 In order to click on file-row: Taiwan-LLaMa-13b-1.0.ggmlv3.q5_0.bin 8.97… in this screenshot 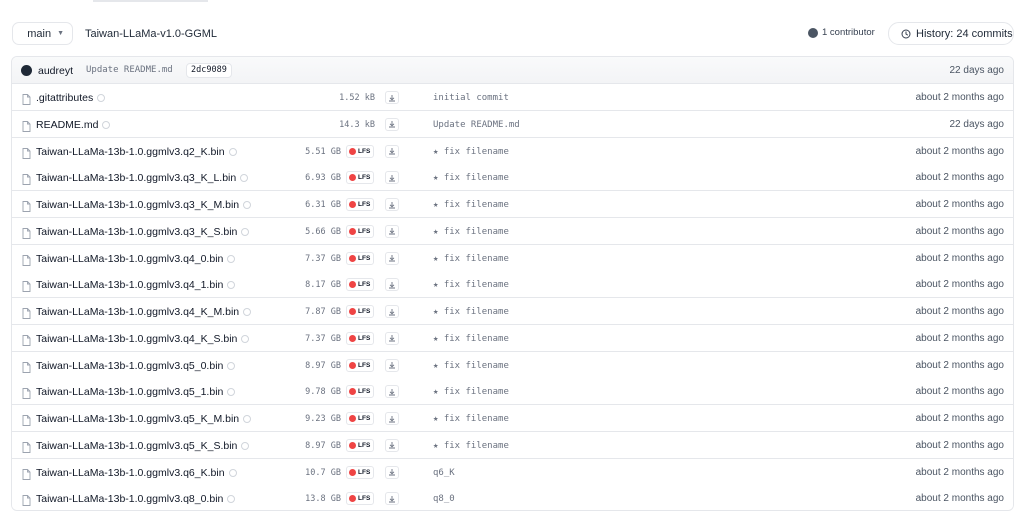, I will do `click(512, 365)`.